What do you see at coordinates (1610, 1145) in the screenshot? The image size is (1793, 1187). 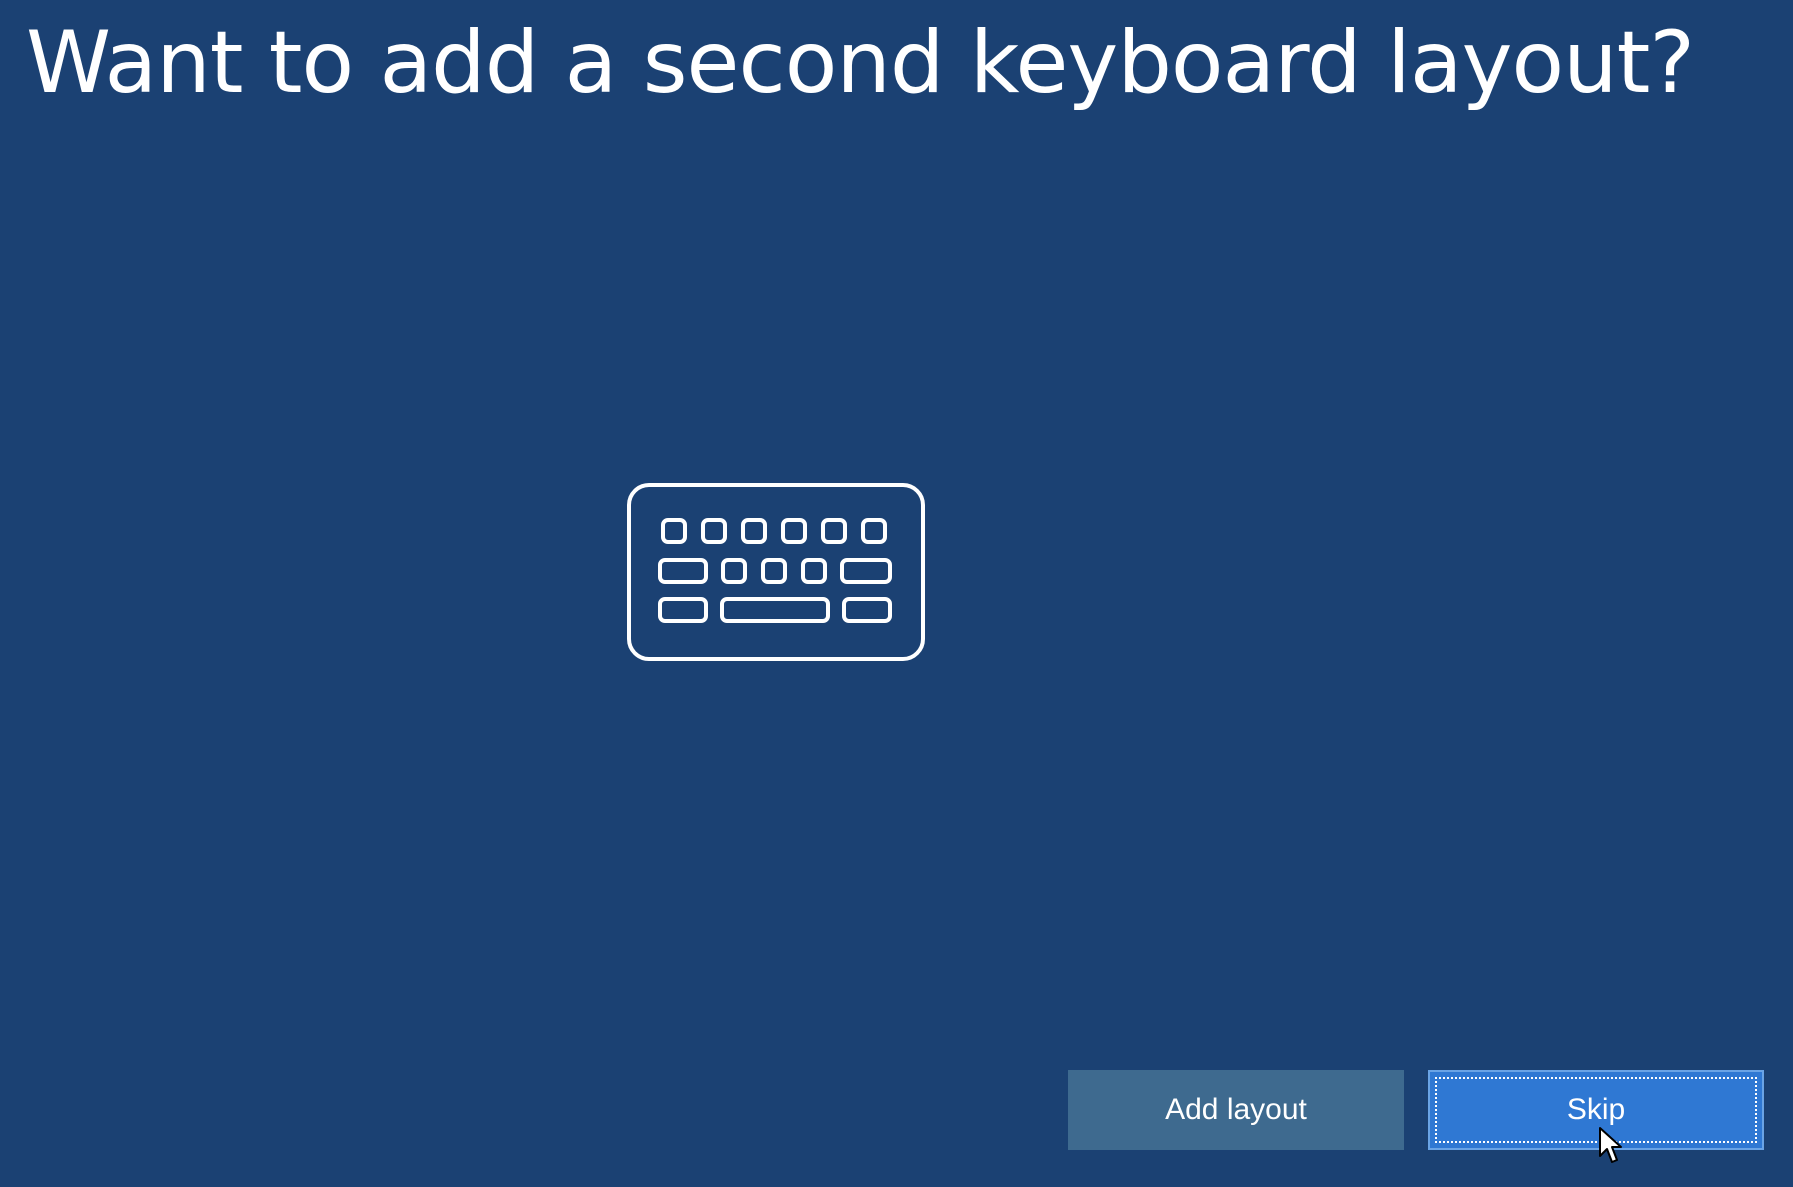 I see `mouse-cursor-icon` at bounding box center [1610, 1145].